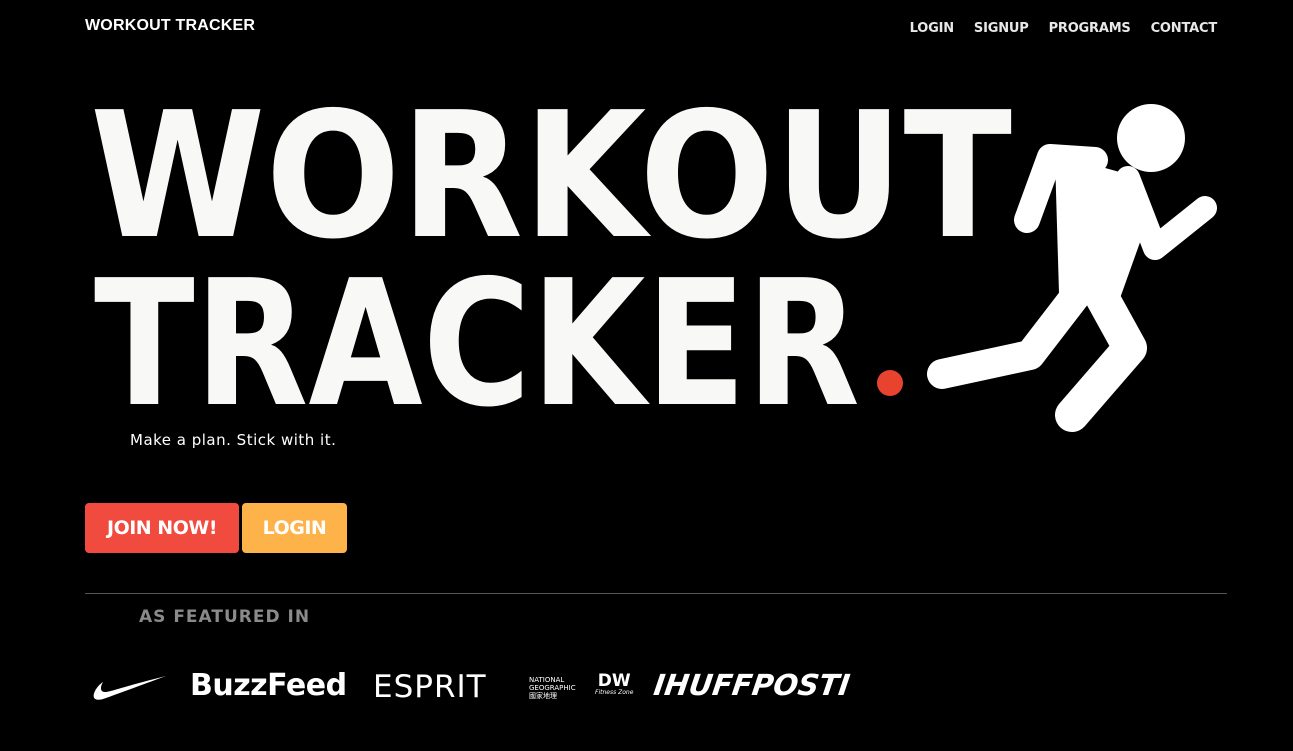 Image resolution: width=1293 pixels, height=751 pixels. I want to click on featured-in-heading: AS FEATURED IN, so click(225, 617).